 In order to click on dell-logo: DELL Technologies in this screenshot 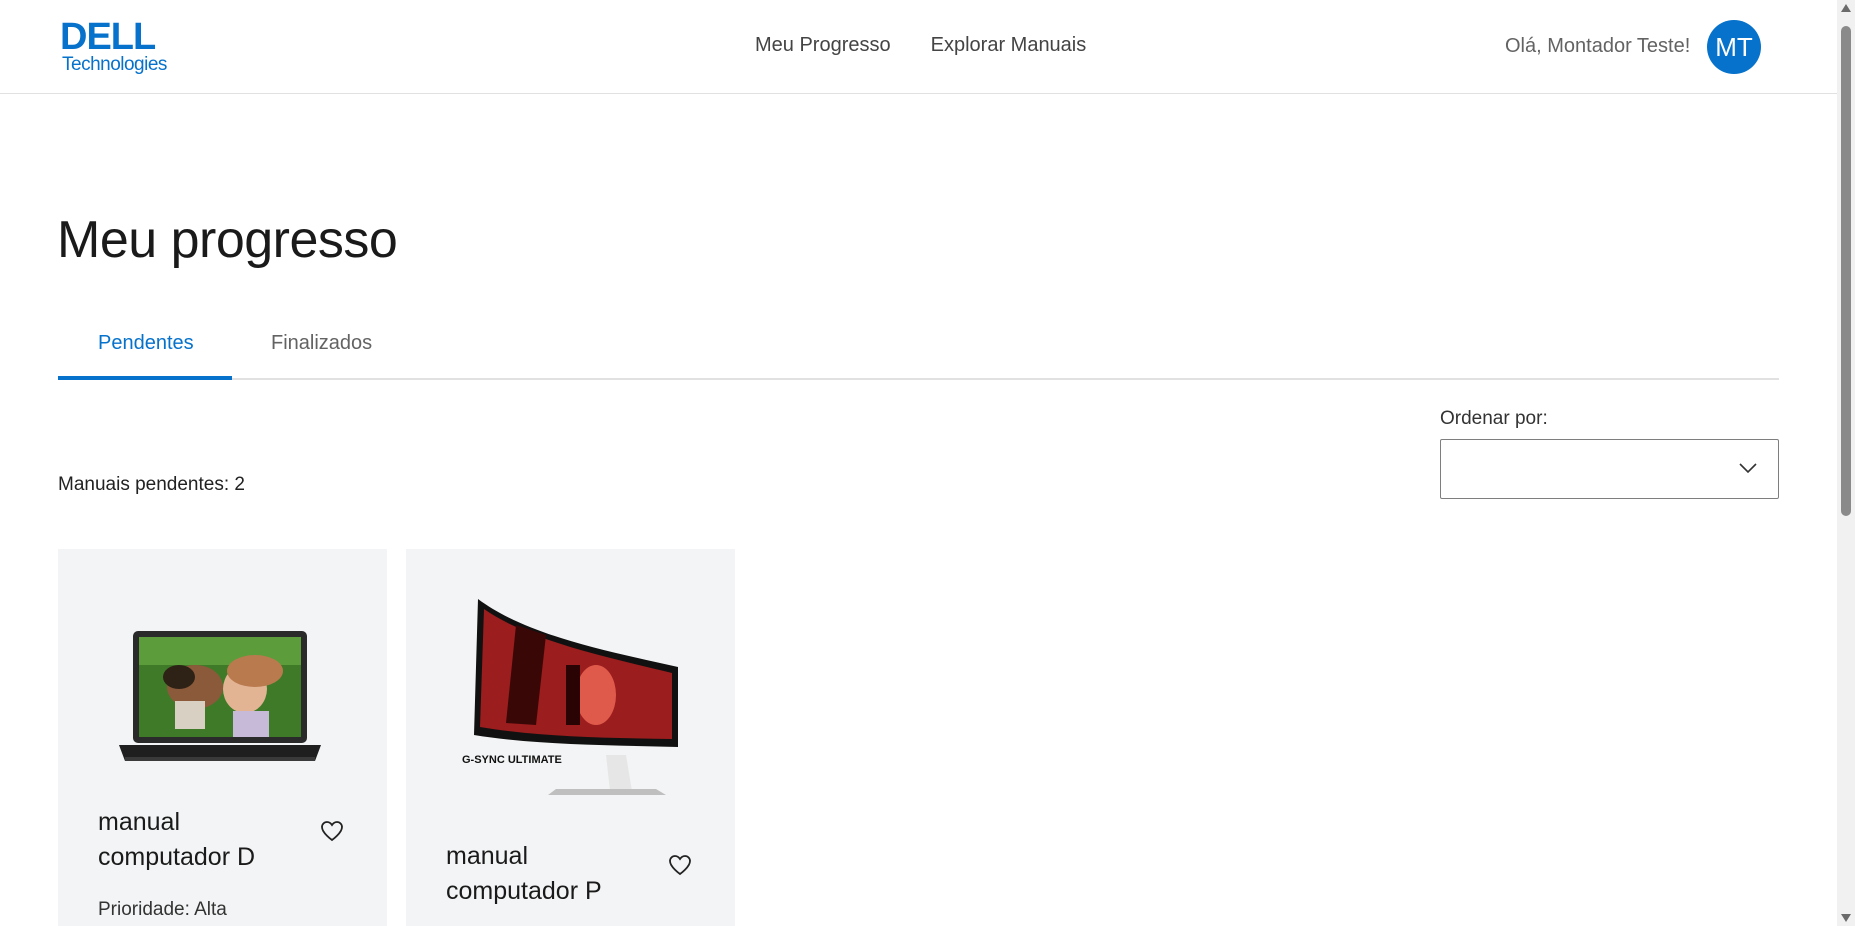, I will do `click(115, 48)`.